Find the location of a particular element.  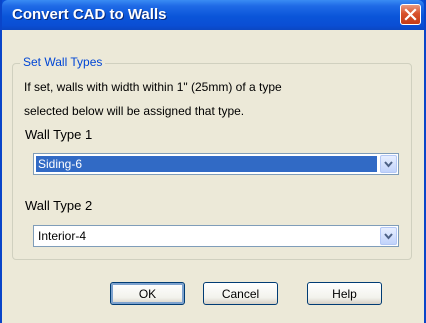

group-title: Set Wall Types is located at coordinates (63, 62).